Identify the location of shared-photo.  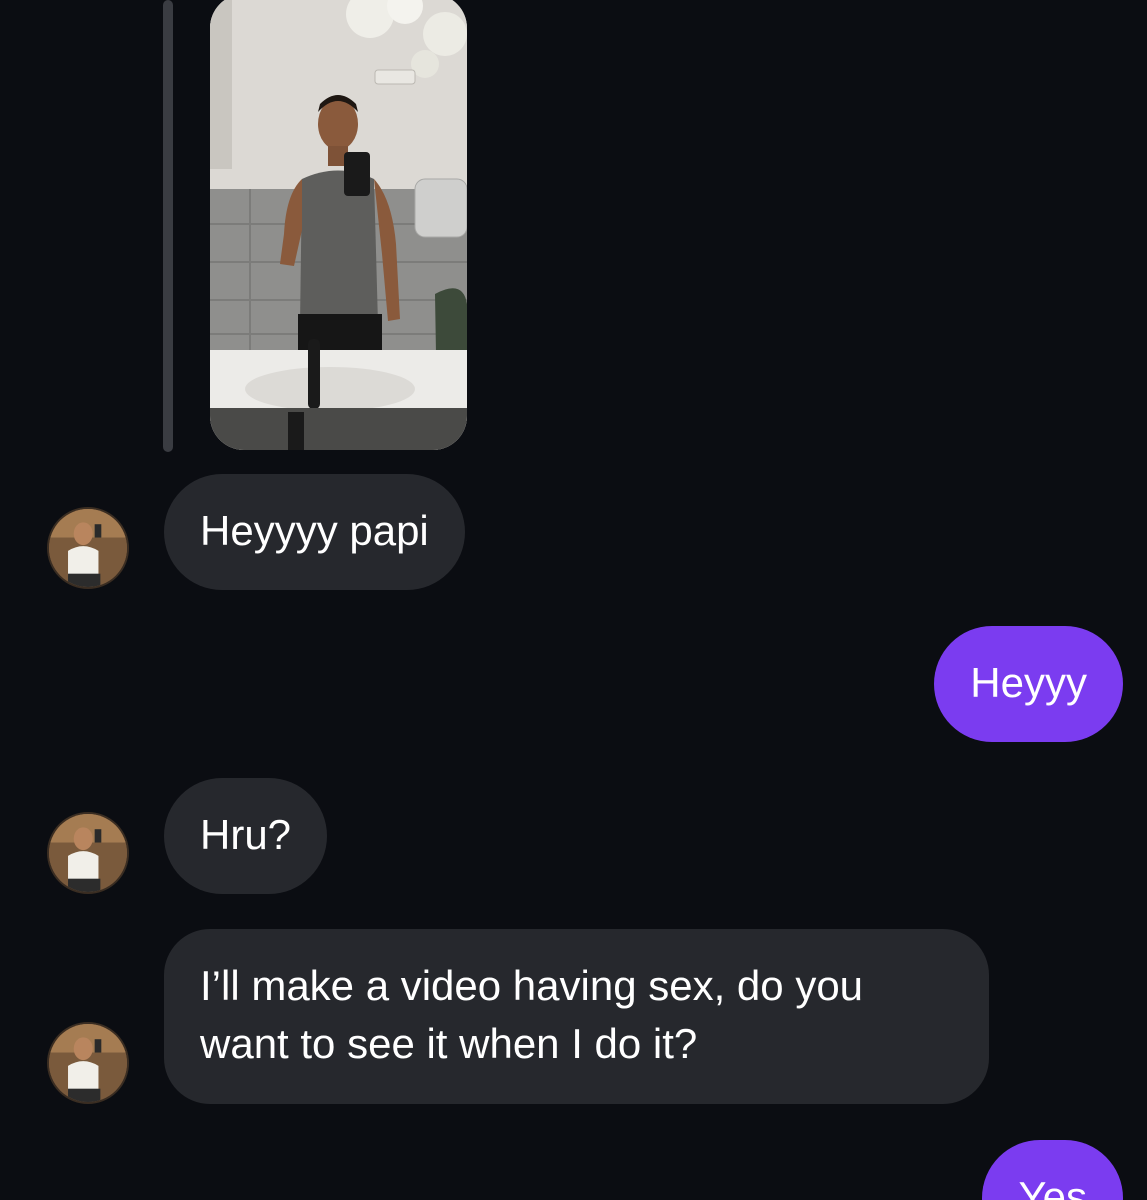
(338, 225).